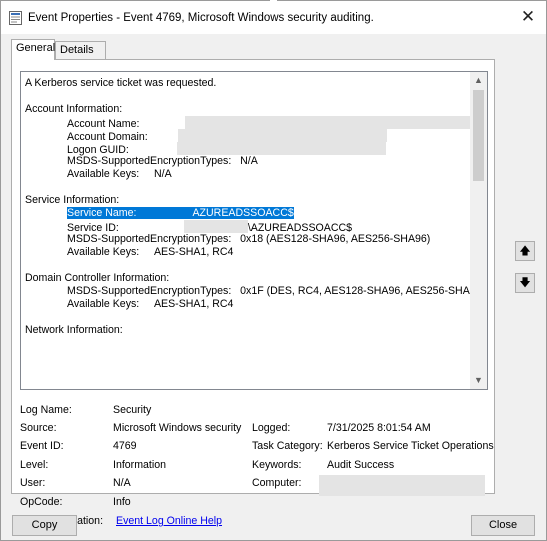 Image resolution: width=547 pixels, height=541 pixels. I want to click on keywords-value: Audit Success, so click(361, 465).